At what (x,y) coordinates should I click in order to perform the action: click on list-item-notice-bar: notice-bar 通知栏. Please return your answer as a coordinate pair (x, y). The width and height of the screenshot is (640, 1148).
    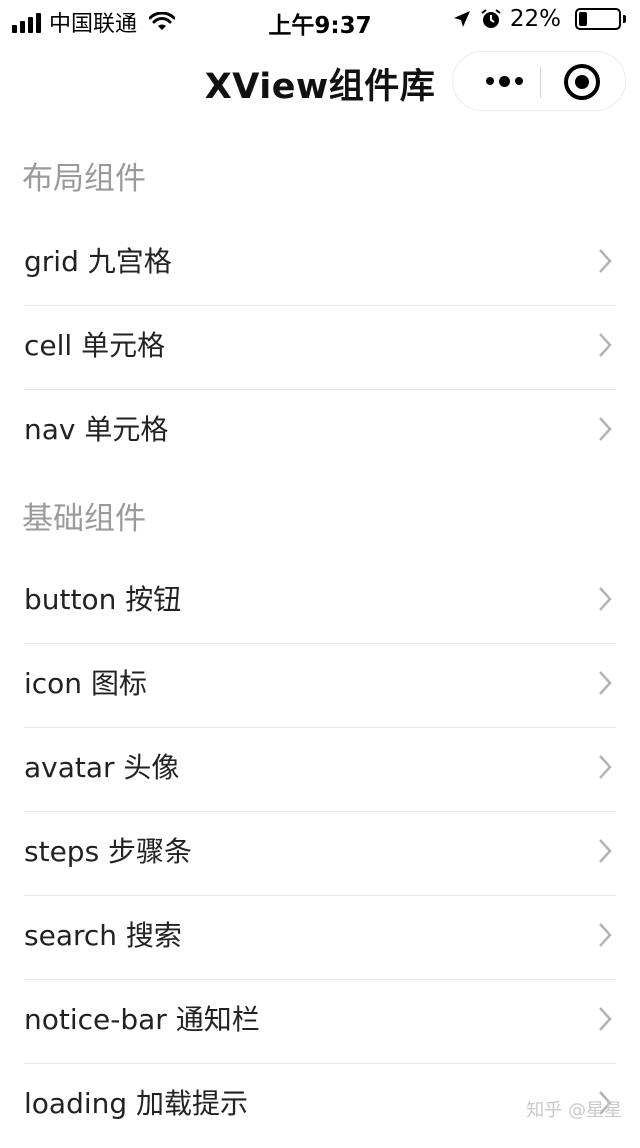
    Looking at the image, I should click on (320, 1022).